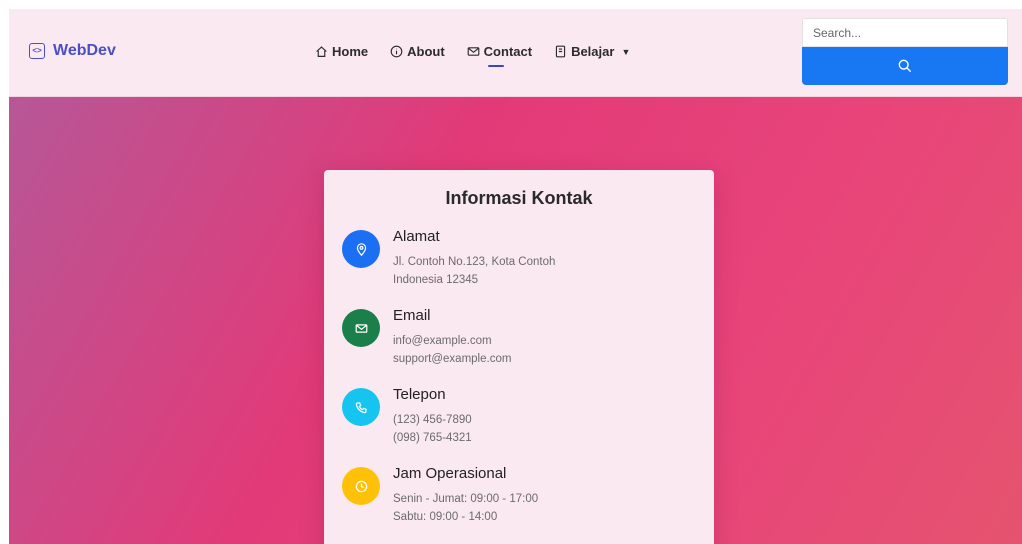  I want to click on contact-item-line: support@example.com, so click(452, 359).